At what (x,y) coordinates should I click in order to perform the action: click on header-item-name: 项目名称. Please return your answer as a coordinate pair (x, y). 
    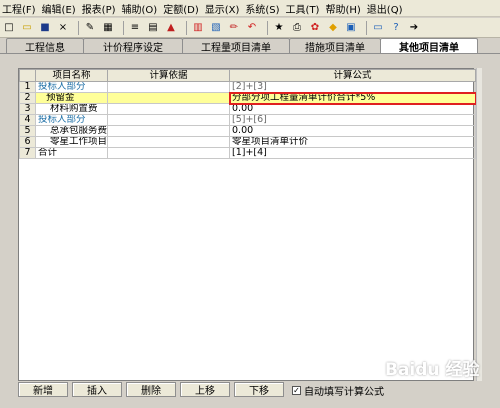
    Looking at the image, I should click on (71, 75).